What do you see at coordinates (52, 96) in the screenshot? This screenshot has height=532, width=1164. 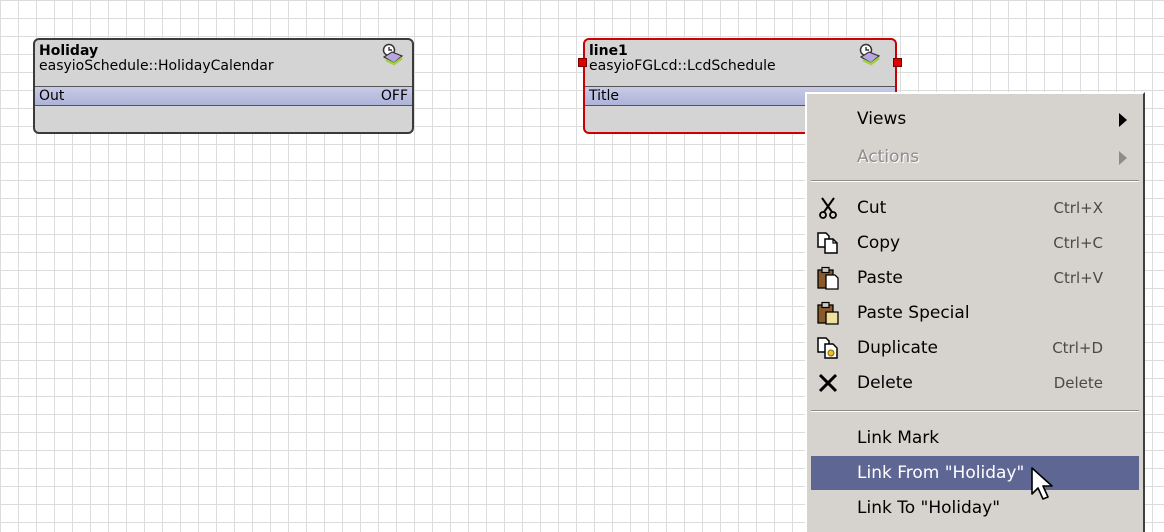 I see `slot-label: Out` at bounding box center [52, 96].